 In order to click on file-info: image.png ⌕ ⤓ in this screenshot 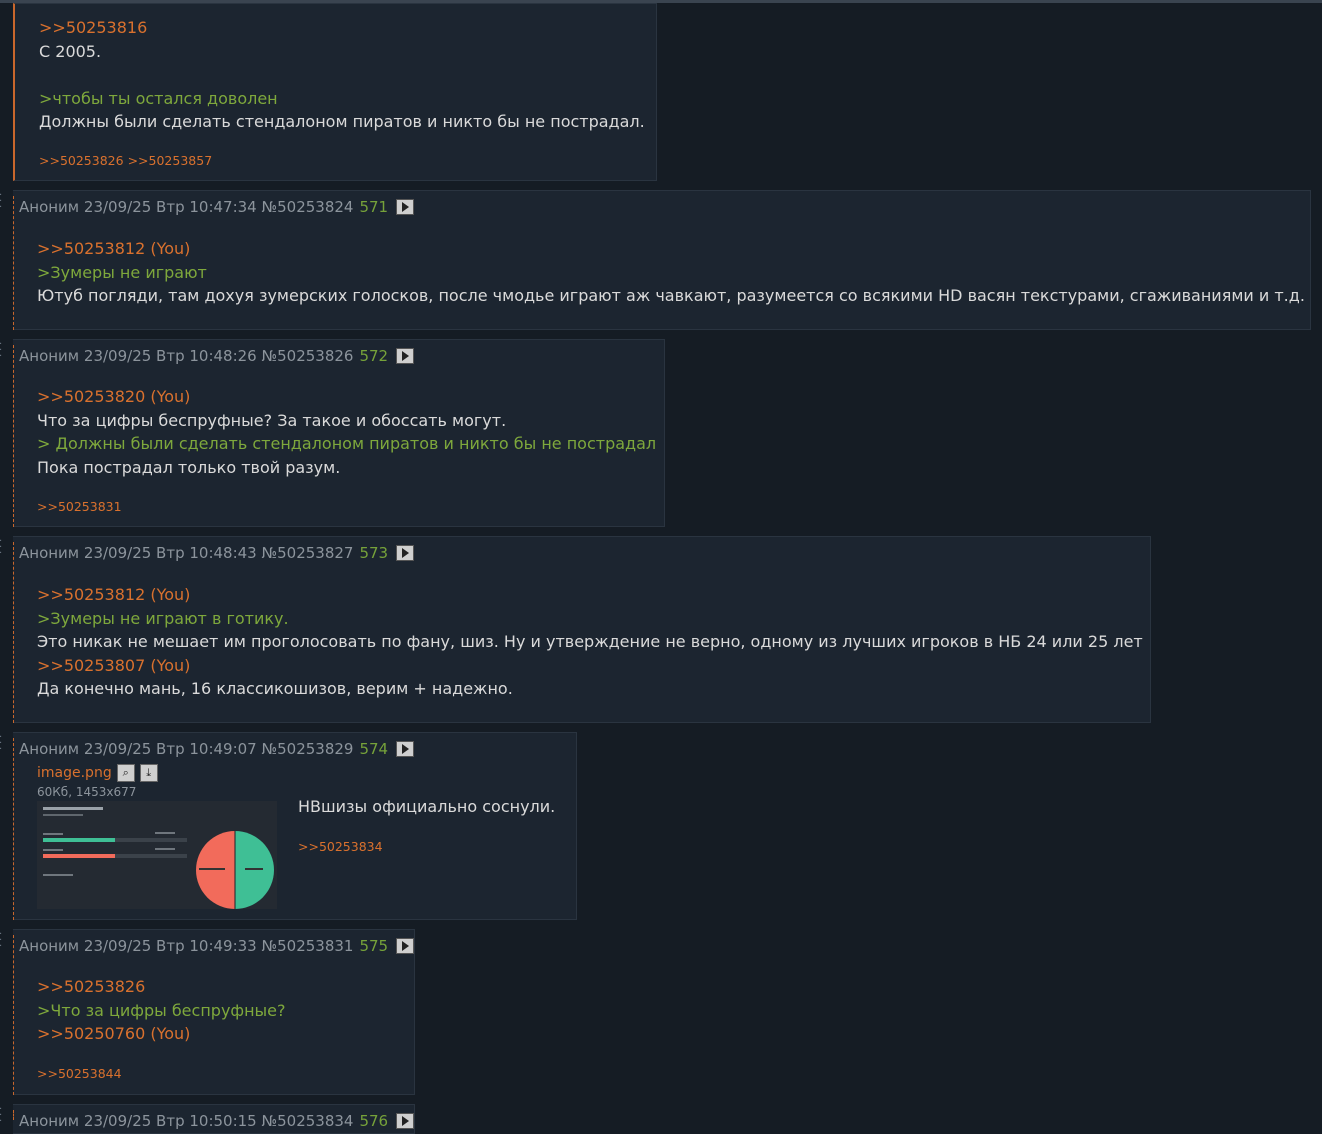, I will do `click(97, 773)`.